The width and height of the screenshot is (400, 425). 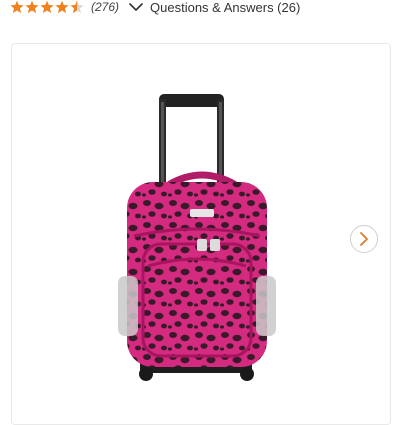 What do you see at coordinates (105, 7) in the screenshot?
I see `review-count-link: (276)` at bounding box center [105, 7].